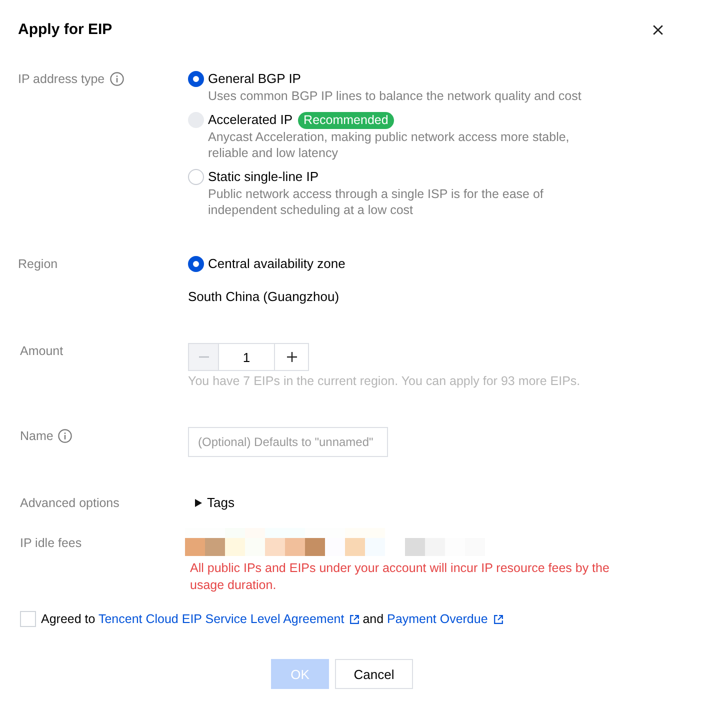 The height and width of the screenshot is (723, 724). I want to click on tags-toggle: Tags, so click(211, 503).